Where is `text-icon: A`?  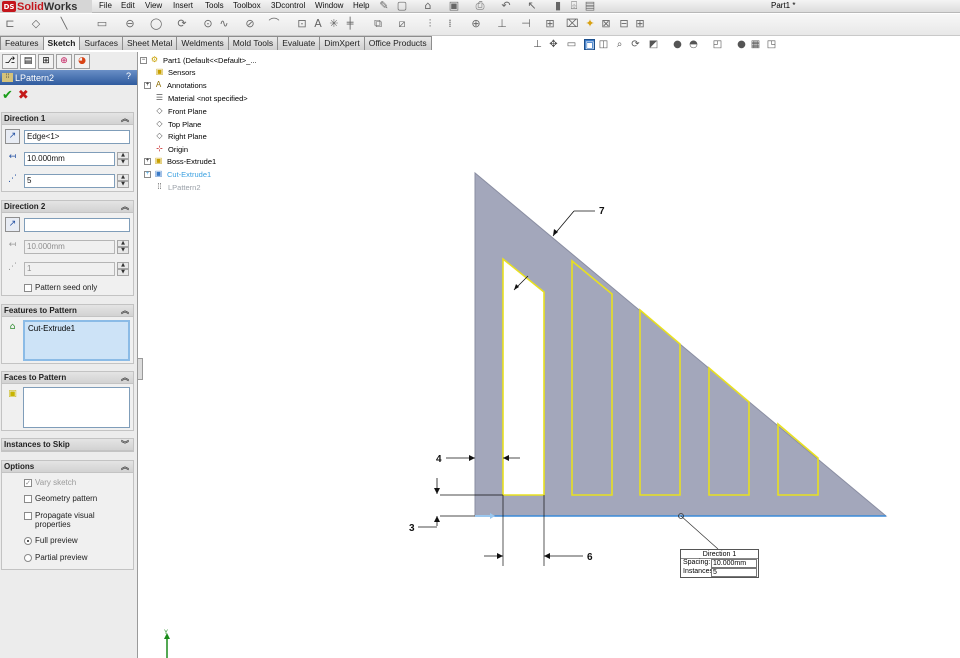
text-icon: A is located at coordinates (318, 24).